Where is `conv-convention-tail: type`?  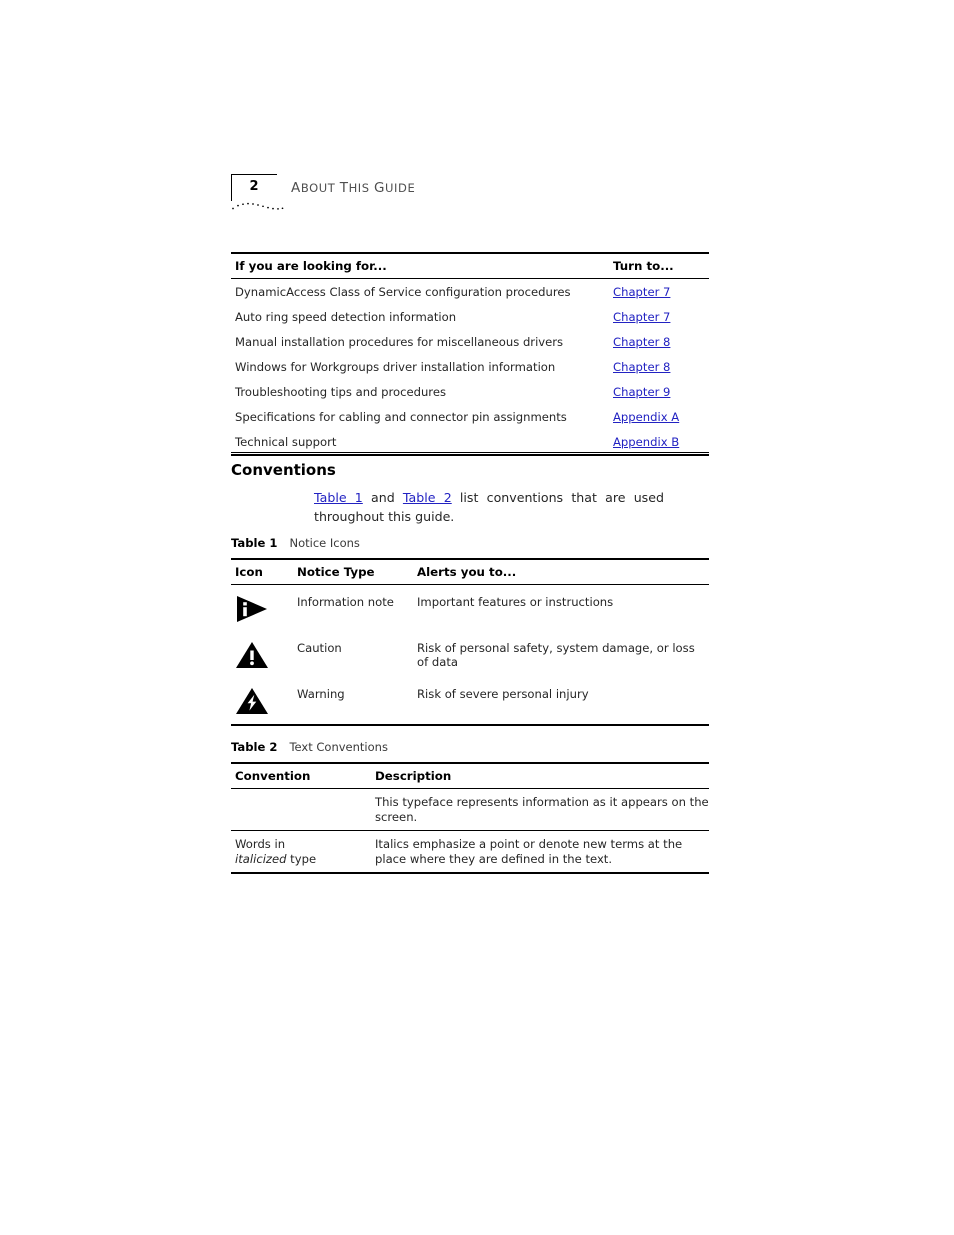 conv-convention-tail: type is located at coordinates (301, 858).